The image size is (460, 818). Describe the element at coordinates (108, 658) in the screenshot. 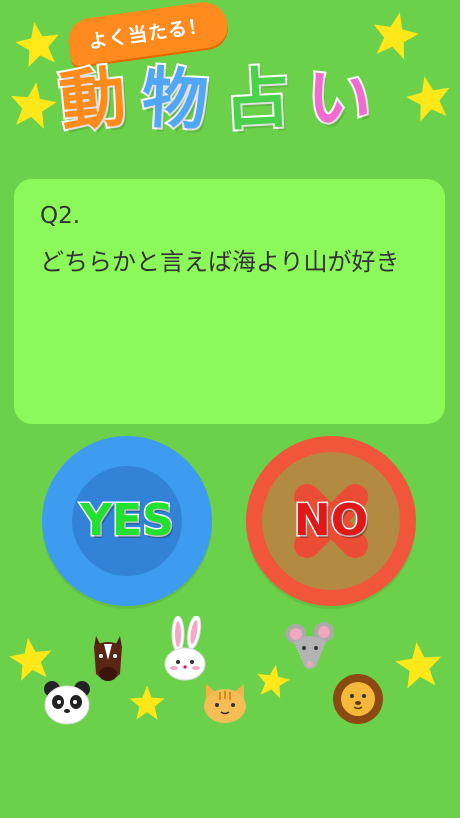

I see `horse-icon` at that location.